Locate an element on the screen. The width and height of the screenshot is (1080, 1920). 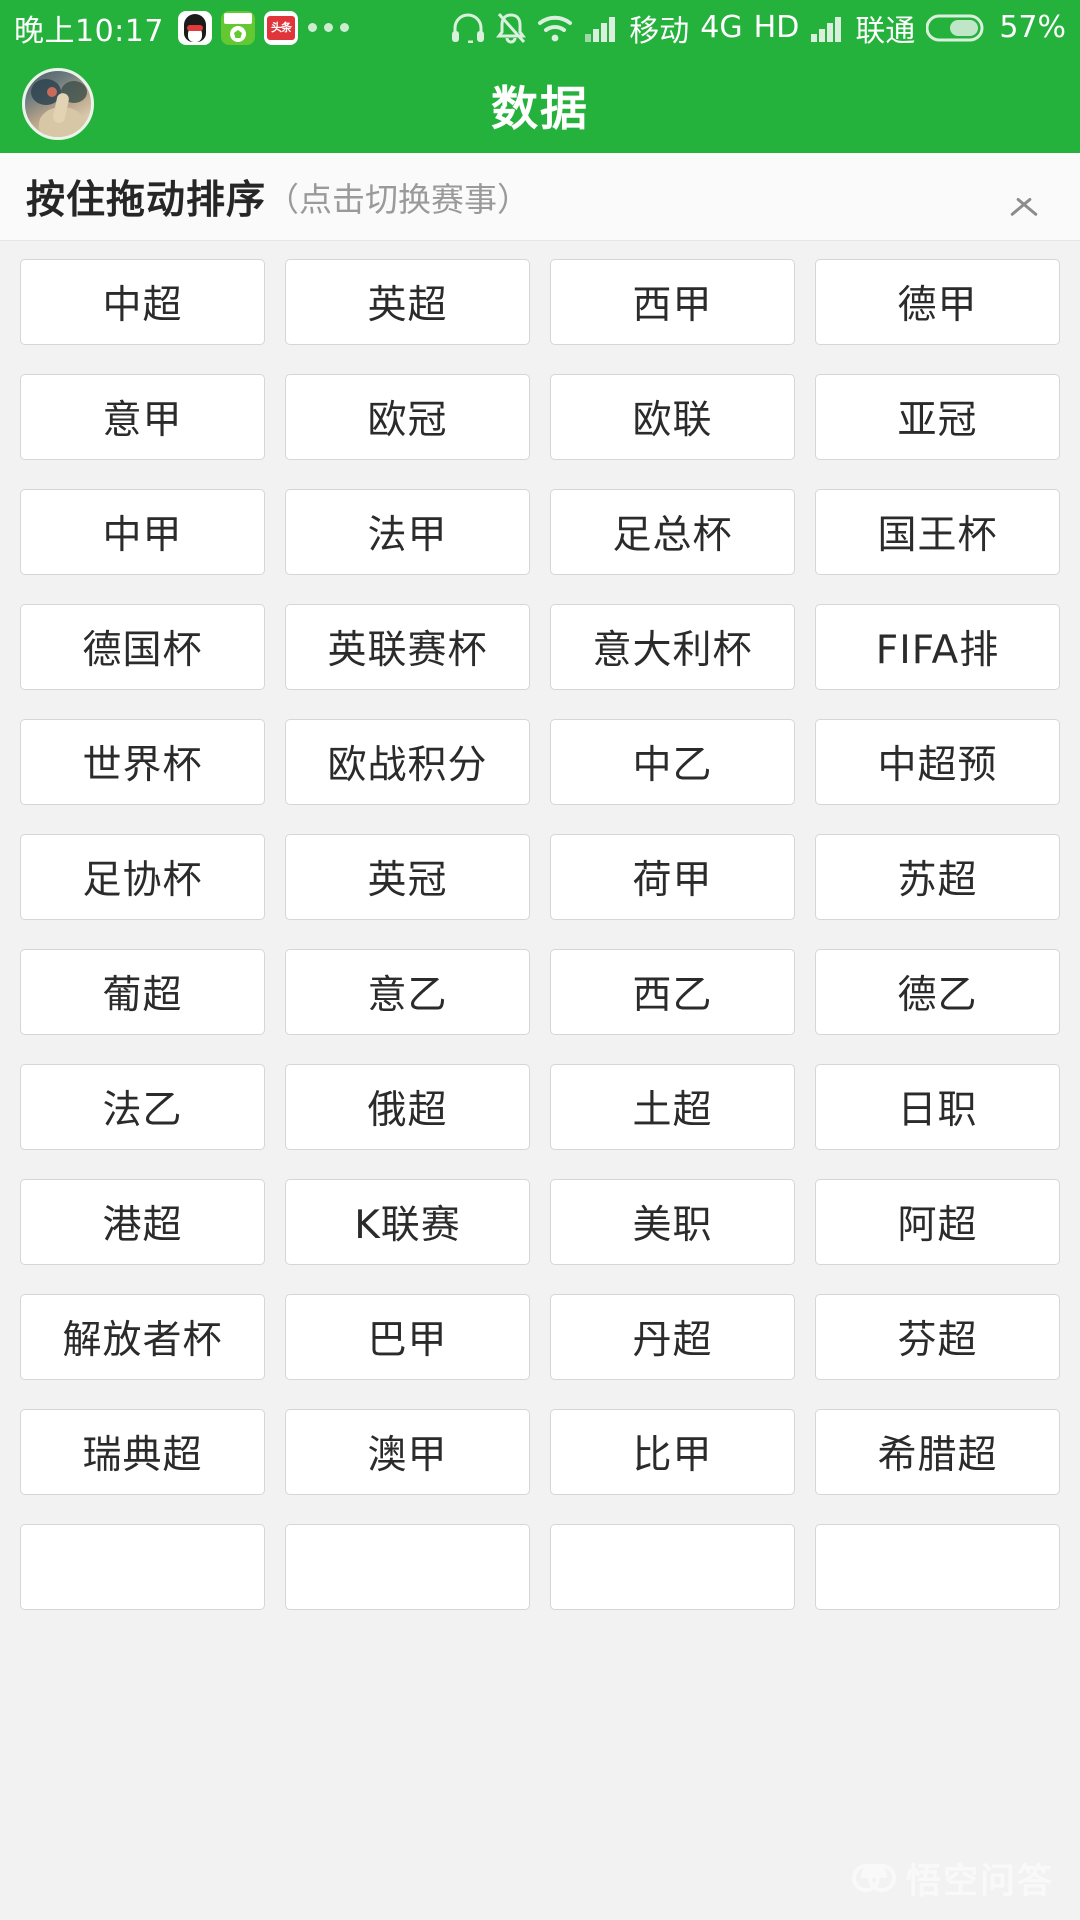
competition-chip: 丹超 is located at coordinates (672, 1337).